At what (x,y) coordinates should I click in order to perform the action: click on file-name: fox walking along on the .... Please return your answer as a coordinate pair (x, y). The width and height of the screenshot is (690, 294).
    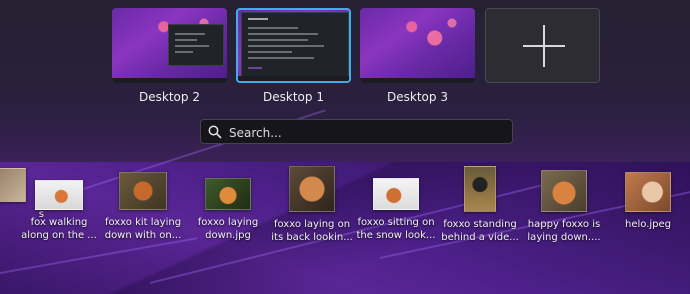
    Looking at the image, I should click on (59, 229).